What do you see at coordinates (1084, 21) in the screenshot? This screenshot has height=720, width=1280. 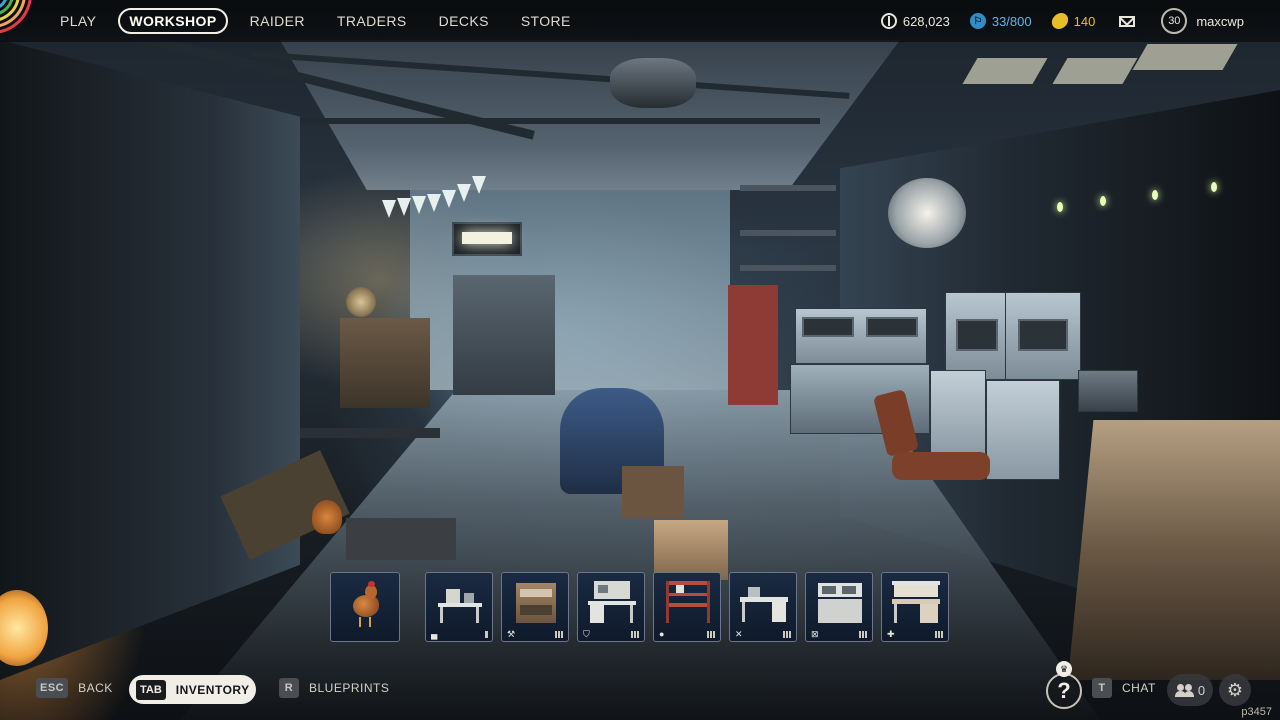 I see `gold-value: 140` at bounding box center [1084, 21].